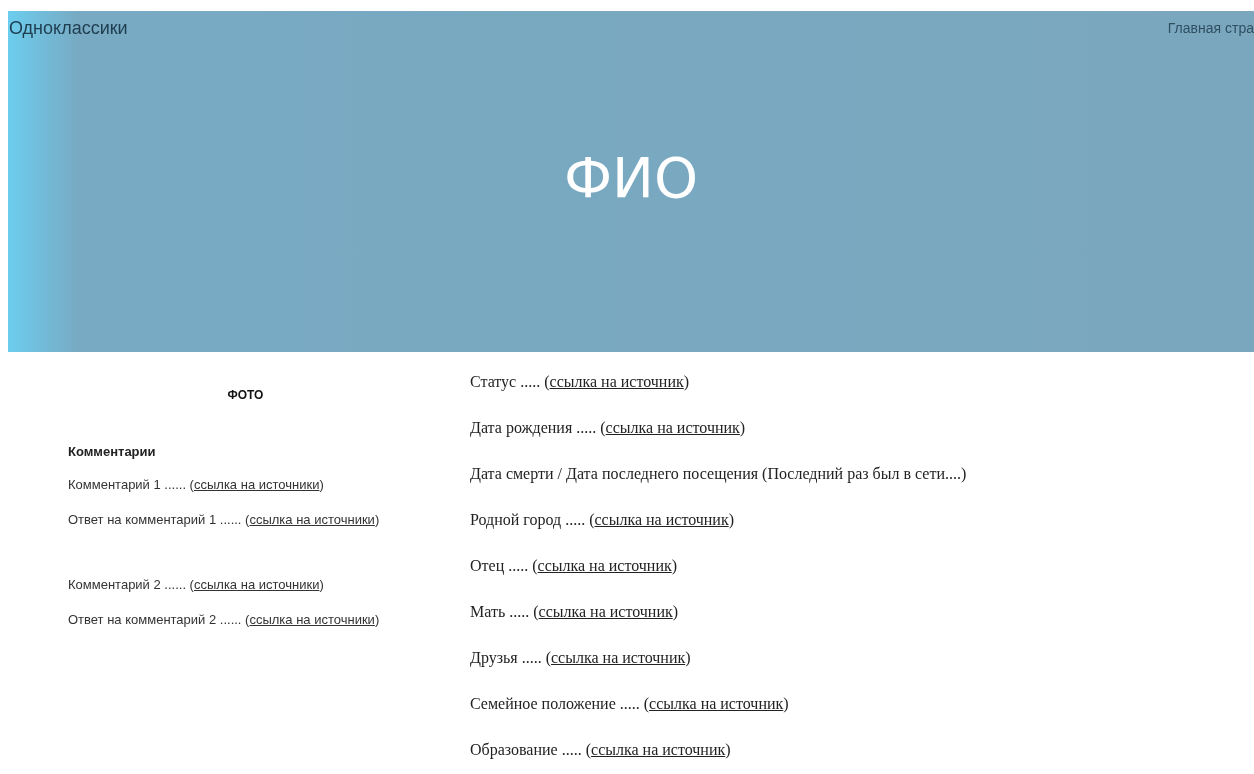  I want to click on comment-text: Ответ на комментарий 2 ...... (ссылка на источники), so click(224, 620).